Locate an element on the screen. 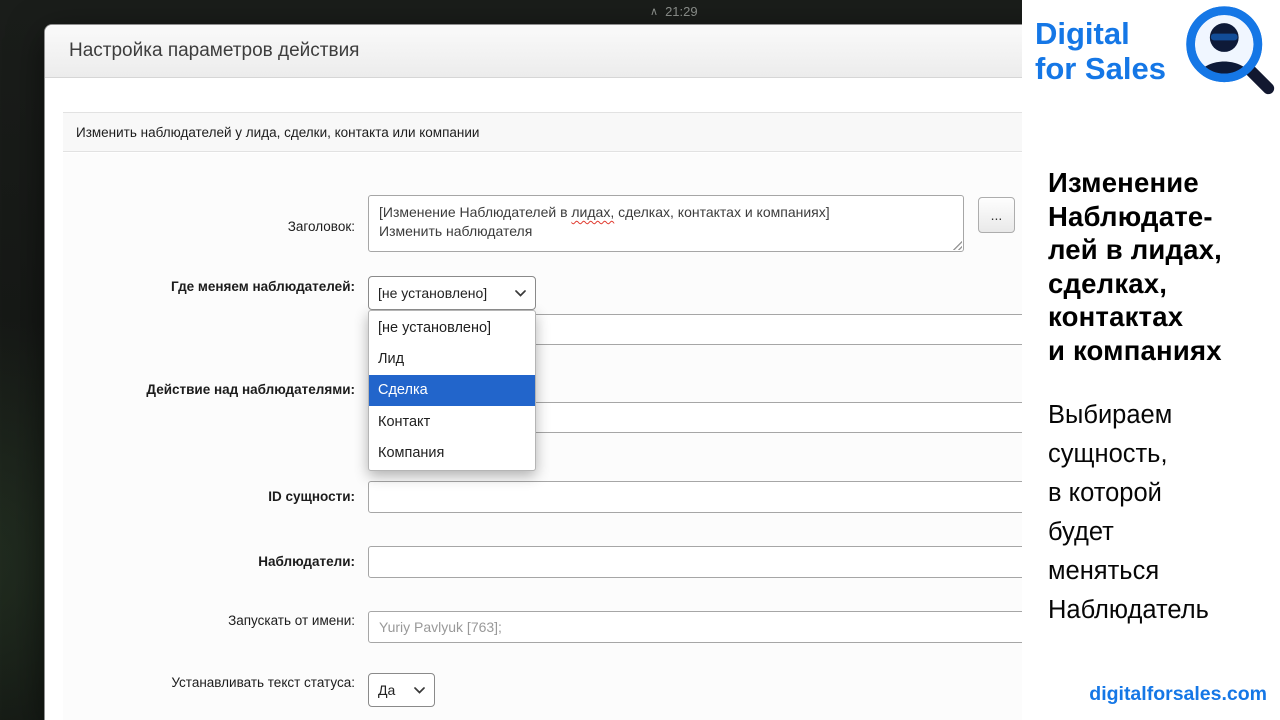 The width and height of the screenshot is (1280, 720). title-label: Заголовок: is located at coordinates (321, 226).